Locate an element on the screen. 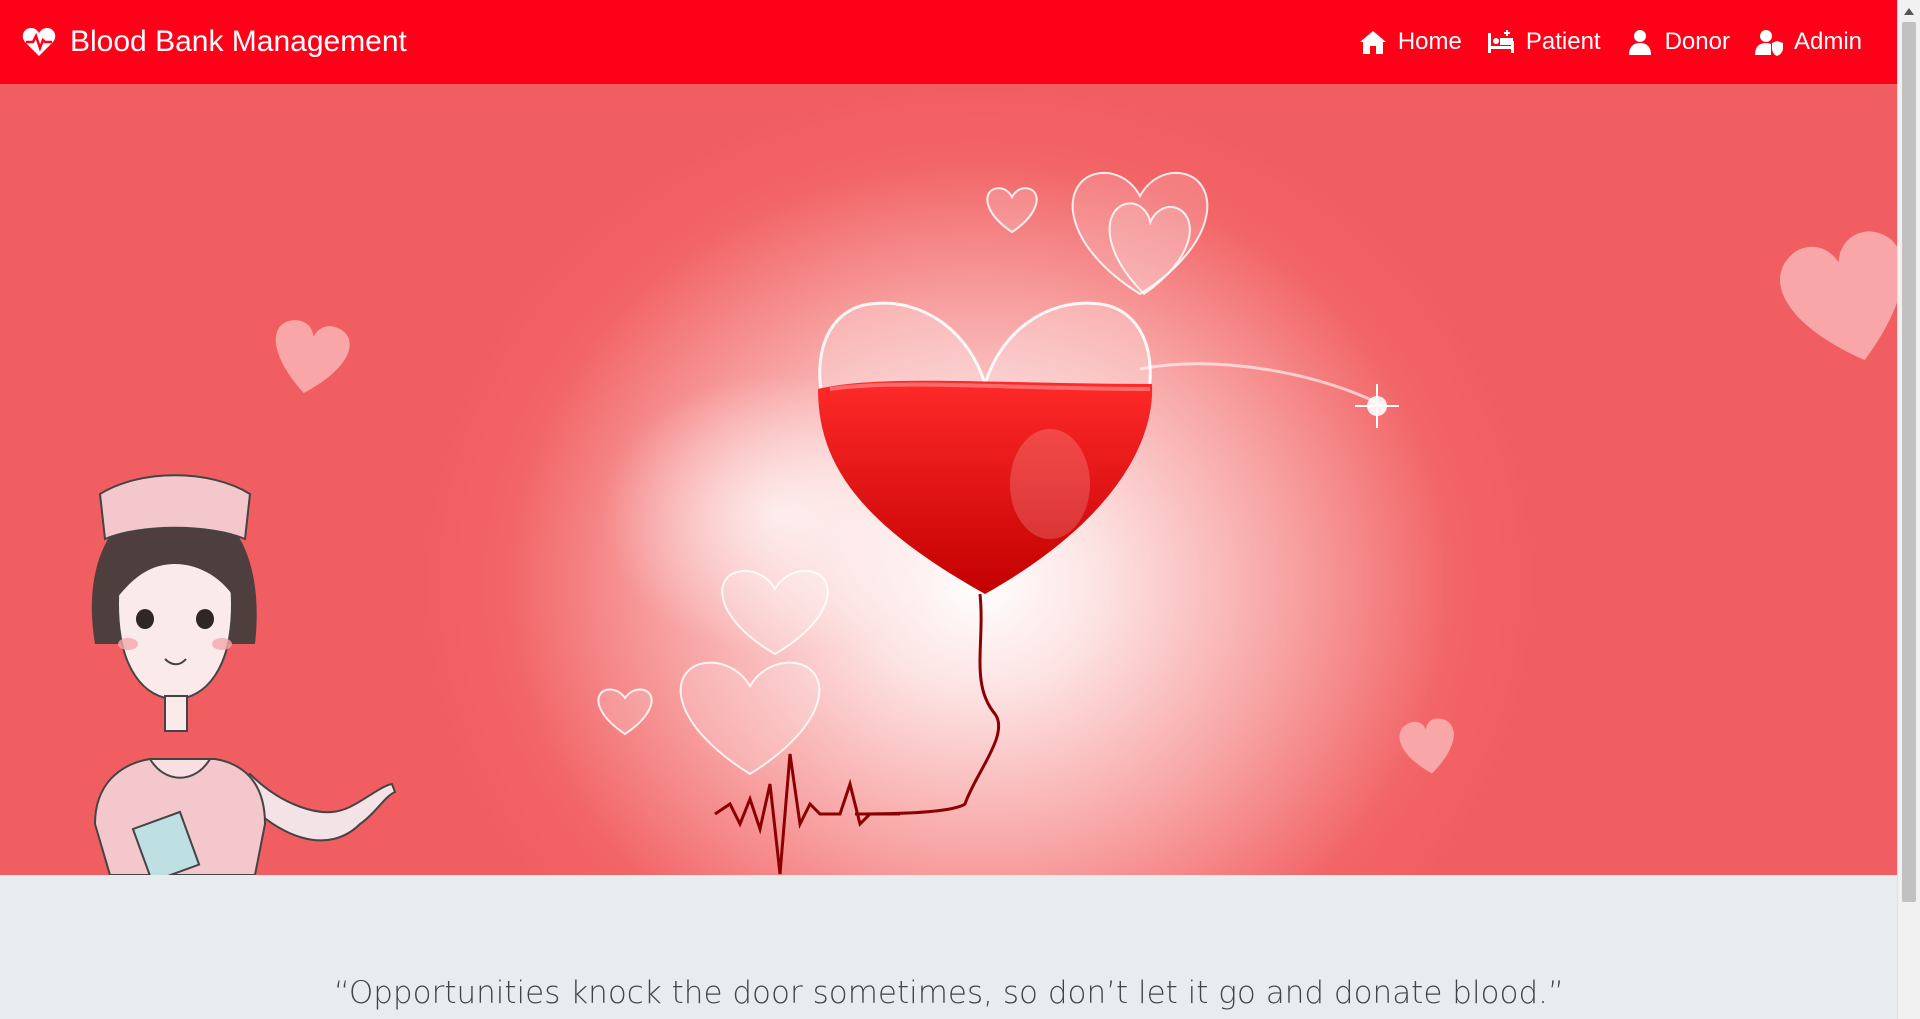 This screenshot has width=1920, height=1019. heart-small-icon is located at coordinates (1426, 746).